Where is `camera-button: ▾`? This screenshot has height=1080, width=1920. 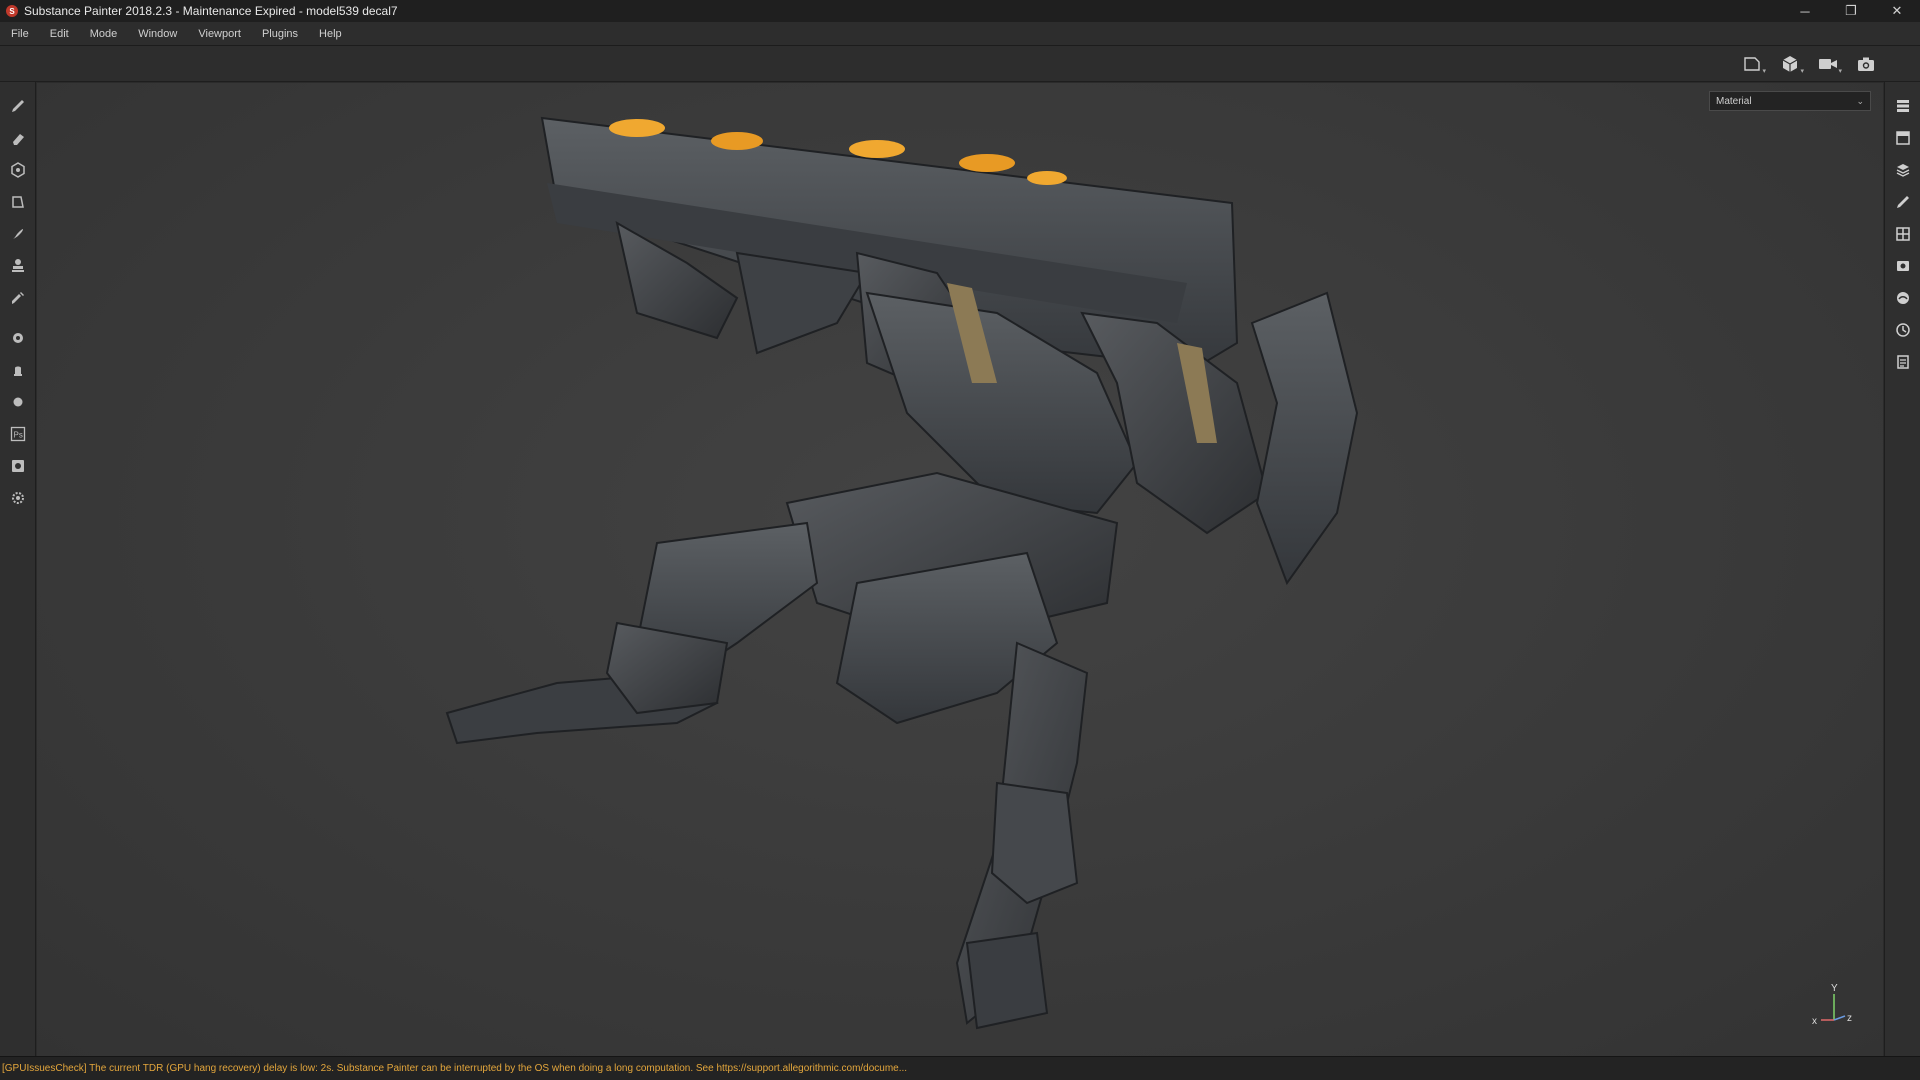
camera-button: ▾ is located at coordinates (1828, 64).